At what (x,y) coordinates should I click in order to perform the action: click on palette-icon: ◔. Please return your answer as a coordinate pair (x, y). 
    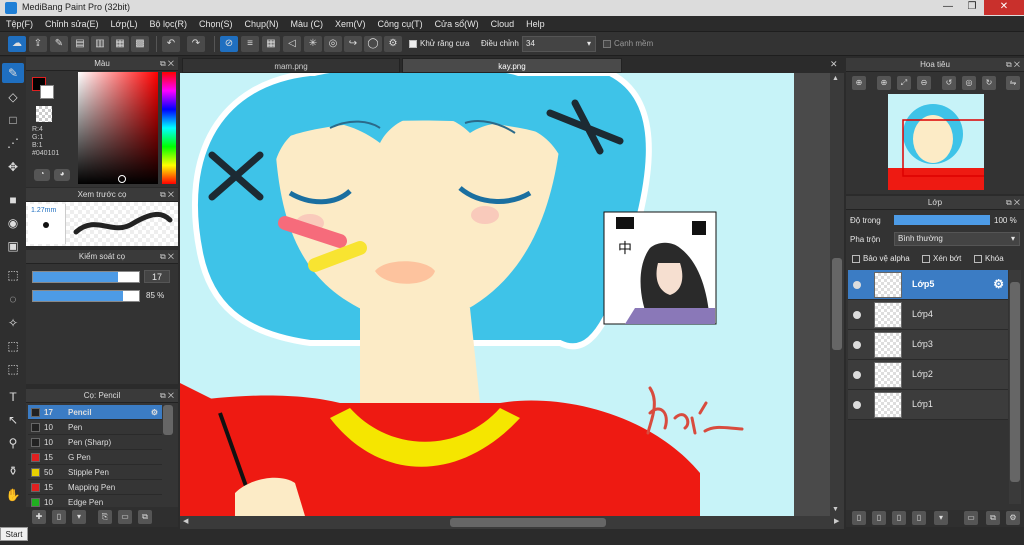
    Looking at the image, I should click on (42, 175).